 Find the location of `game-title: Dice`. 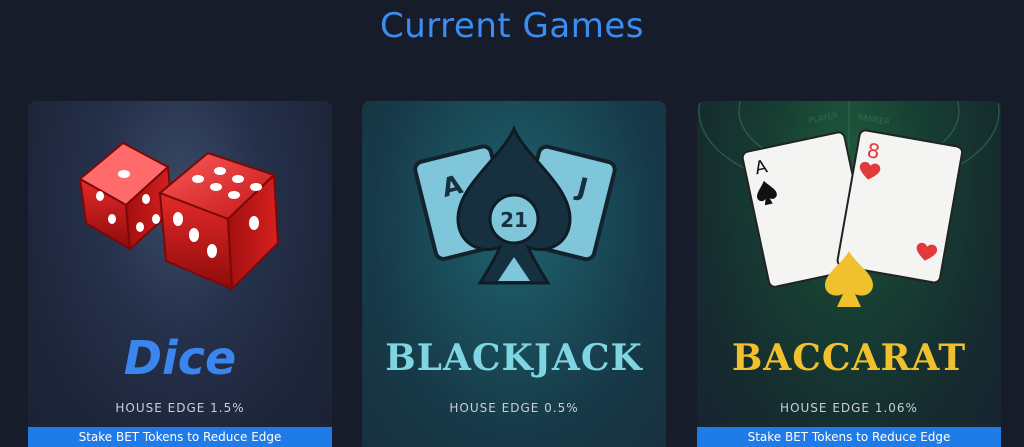

game-title: Dice is located at coordinates (180, 358).